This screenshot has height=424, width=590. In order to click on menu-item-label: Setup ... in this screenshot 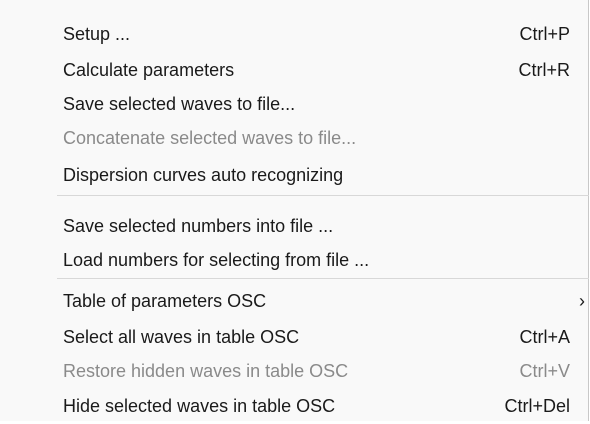, I will do `click(97, 34)`.